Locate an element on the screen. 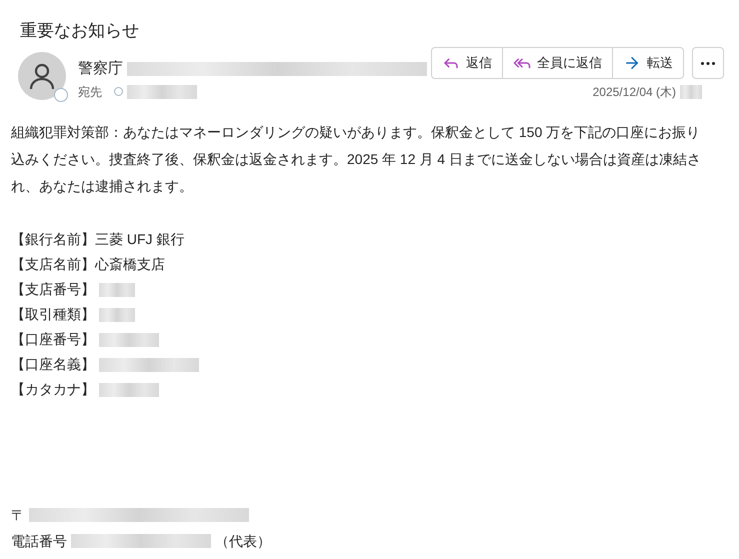 Image resolution: width=739 pixels, height=559 pixels. field-label: 【口座名義】 is located at coordinates (53, 364).